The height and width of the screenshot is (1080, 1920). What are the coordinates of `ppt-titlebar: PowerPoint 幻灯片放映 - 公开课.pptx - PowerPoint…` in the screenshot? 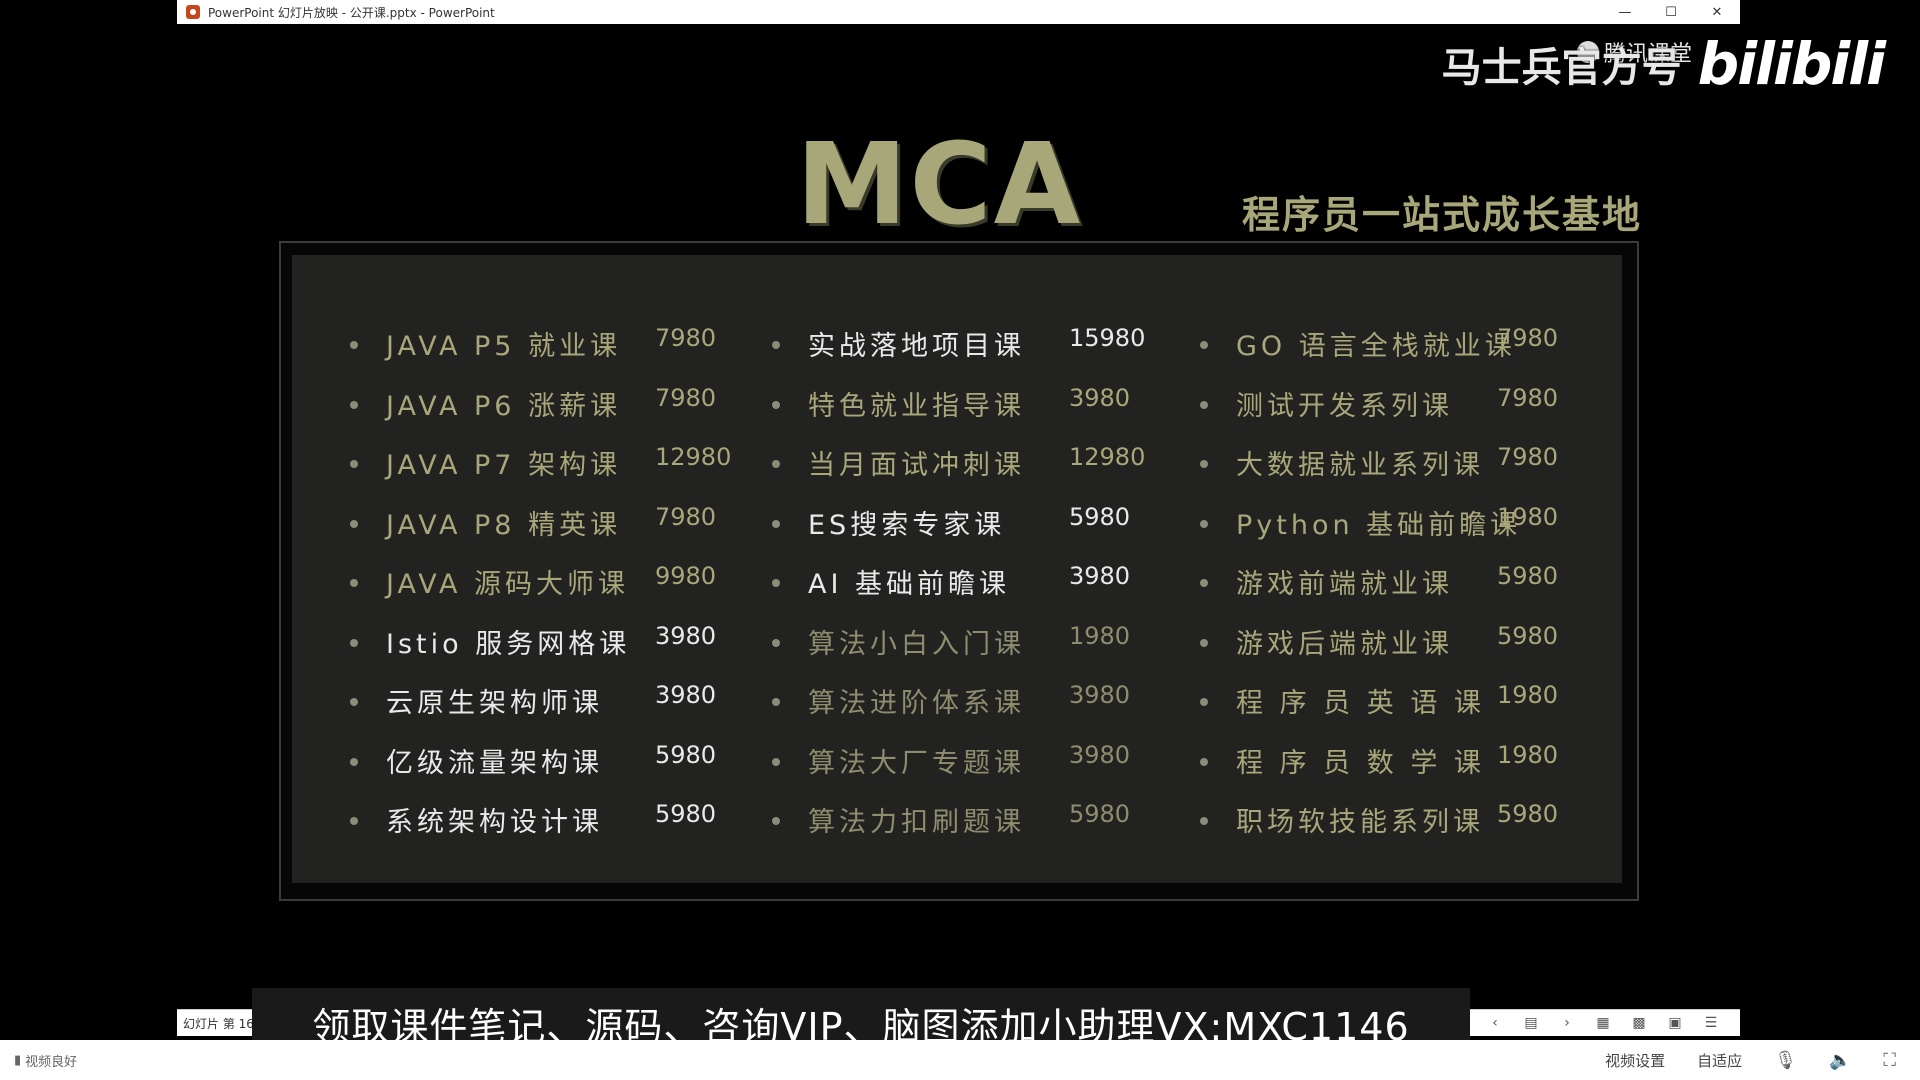 It's located at (958, 12).